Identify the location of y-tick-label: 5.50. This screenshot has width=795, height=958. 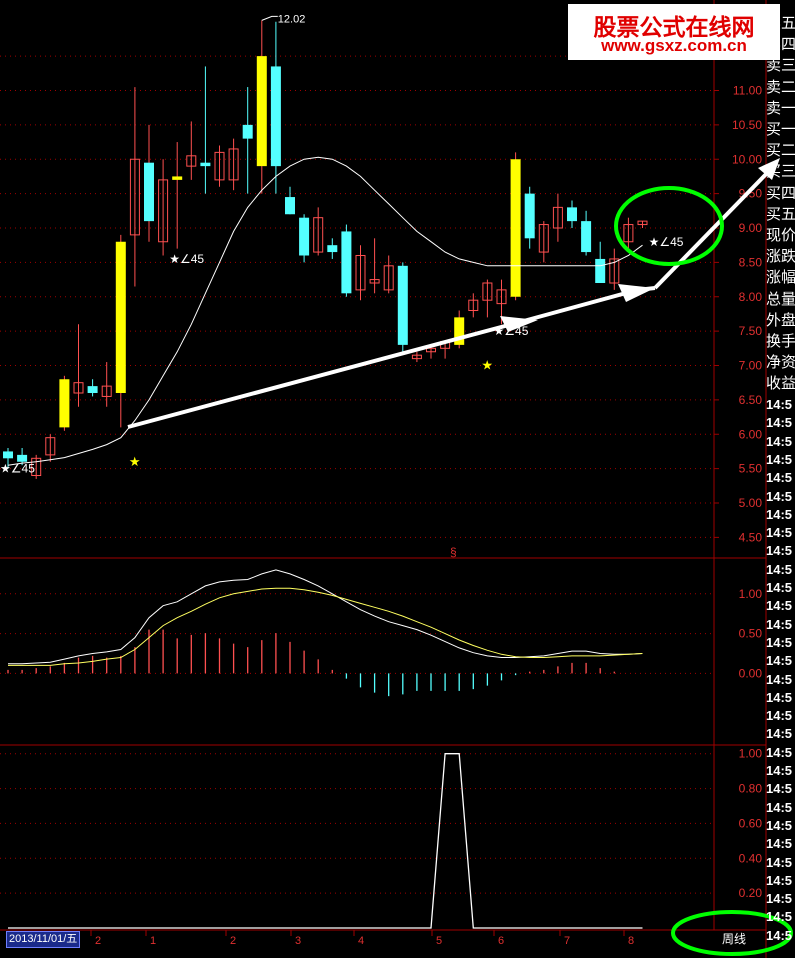
(751, 469).